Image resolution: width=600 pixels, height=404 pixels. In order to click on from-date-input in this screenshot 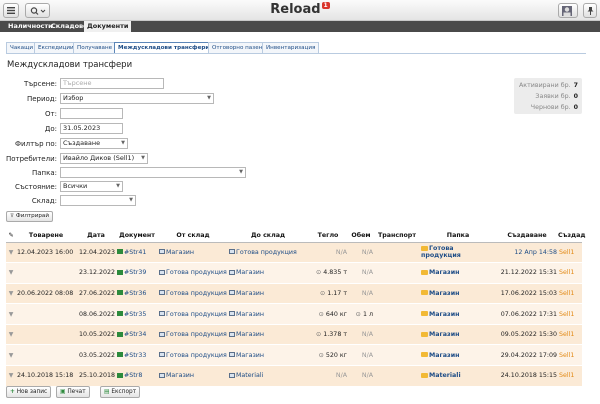, I will do `click(91, 113)`.